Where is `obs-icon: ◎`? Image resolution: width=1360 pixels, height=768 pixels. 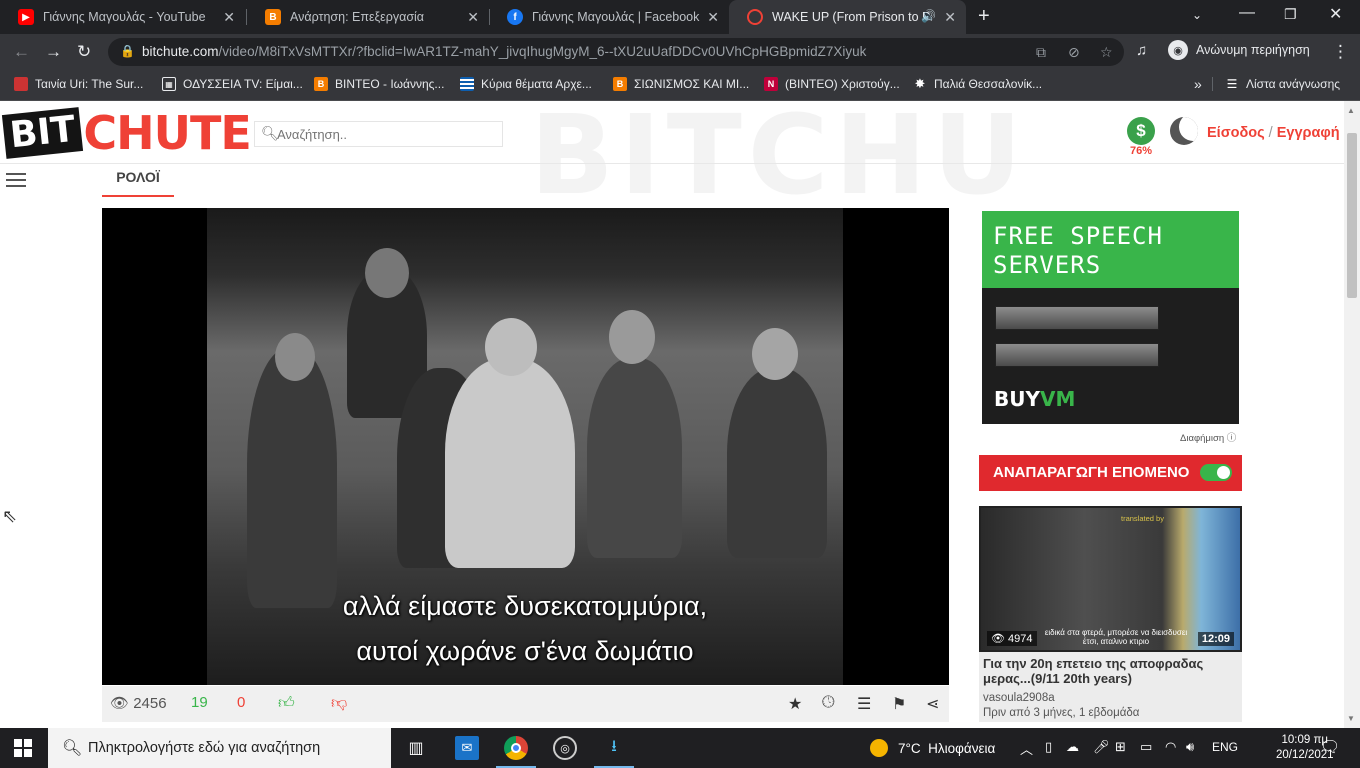
obs-icon: ◎ is located at coordinates (565, 748).